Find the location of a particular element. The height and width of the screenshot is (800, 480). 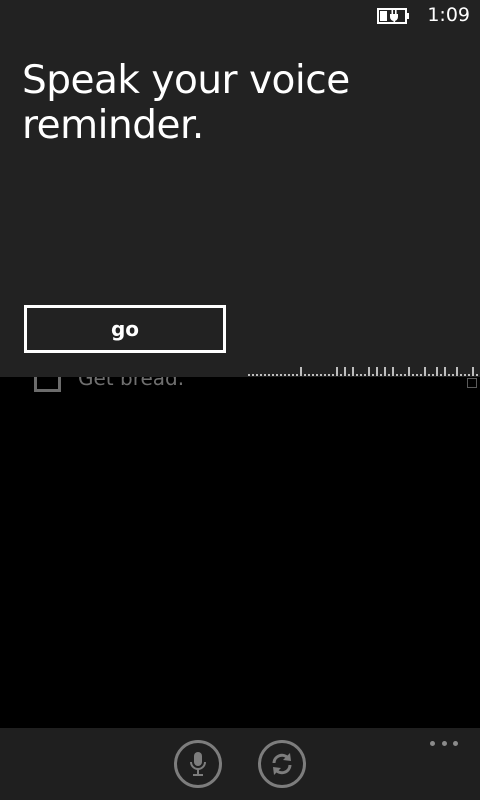

status-bar: 1:09 is located at coordinates (240, 16).